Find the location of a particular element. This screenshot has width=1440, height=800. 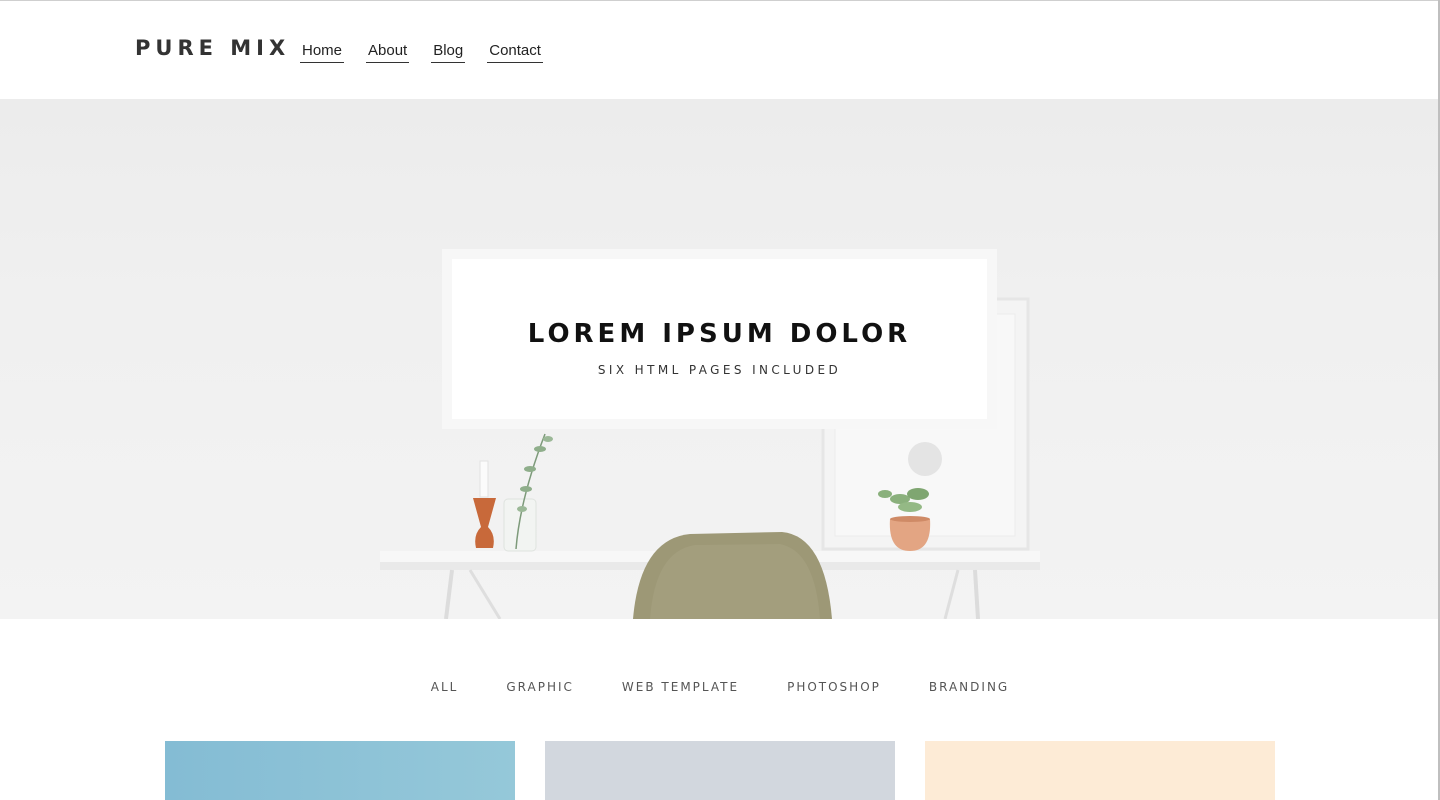

filter-photoshop: PHOTOSHOP is located at coordinates (834, 687).